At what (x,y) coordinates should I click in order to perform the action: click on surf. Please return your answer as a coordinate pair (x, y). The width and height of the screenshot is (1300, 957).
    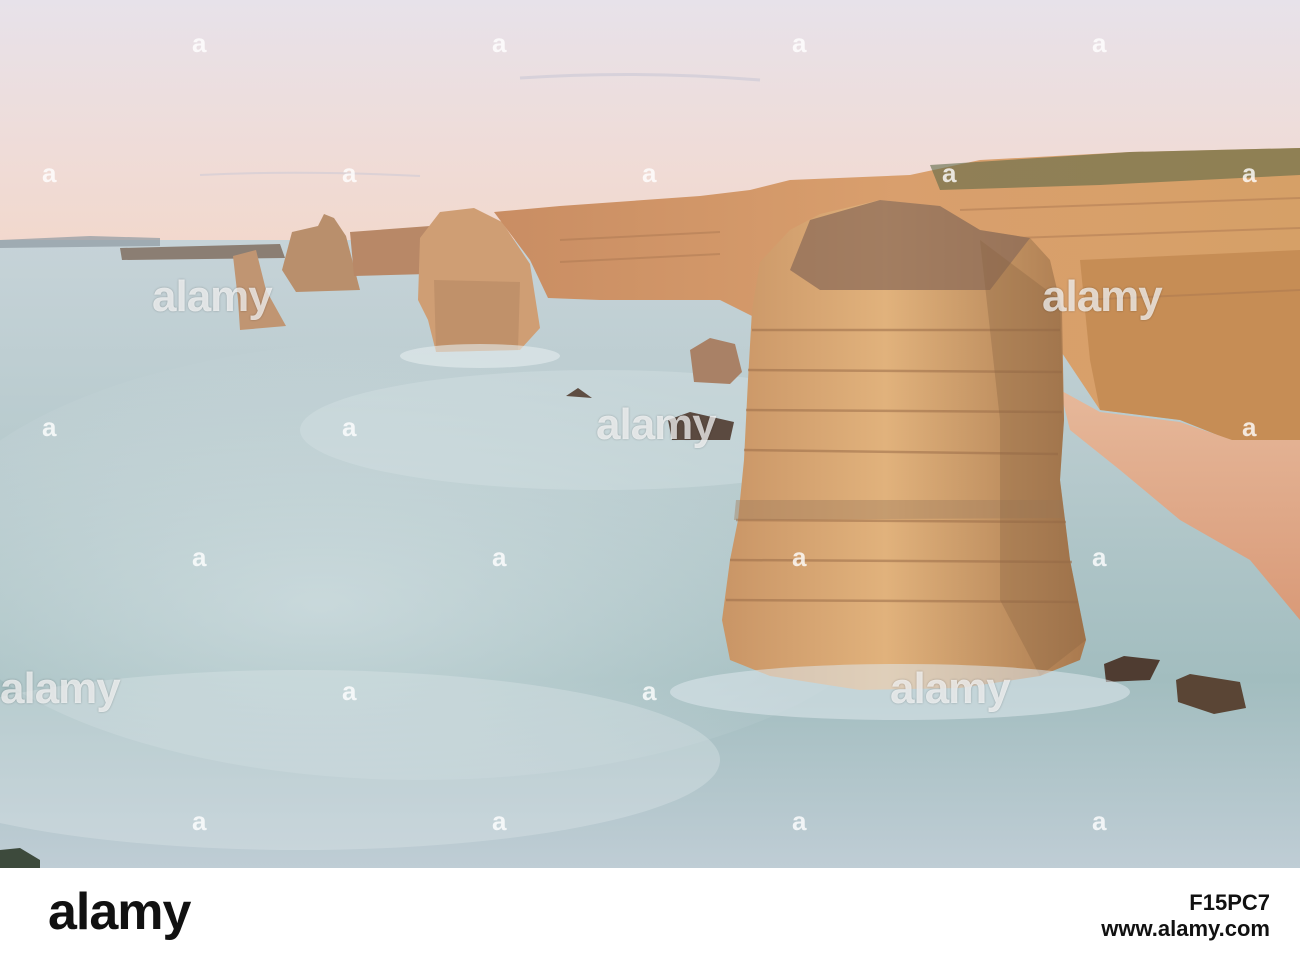
    Looking at the image, I should click on (900, 692).